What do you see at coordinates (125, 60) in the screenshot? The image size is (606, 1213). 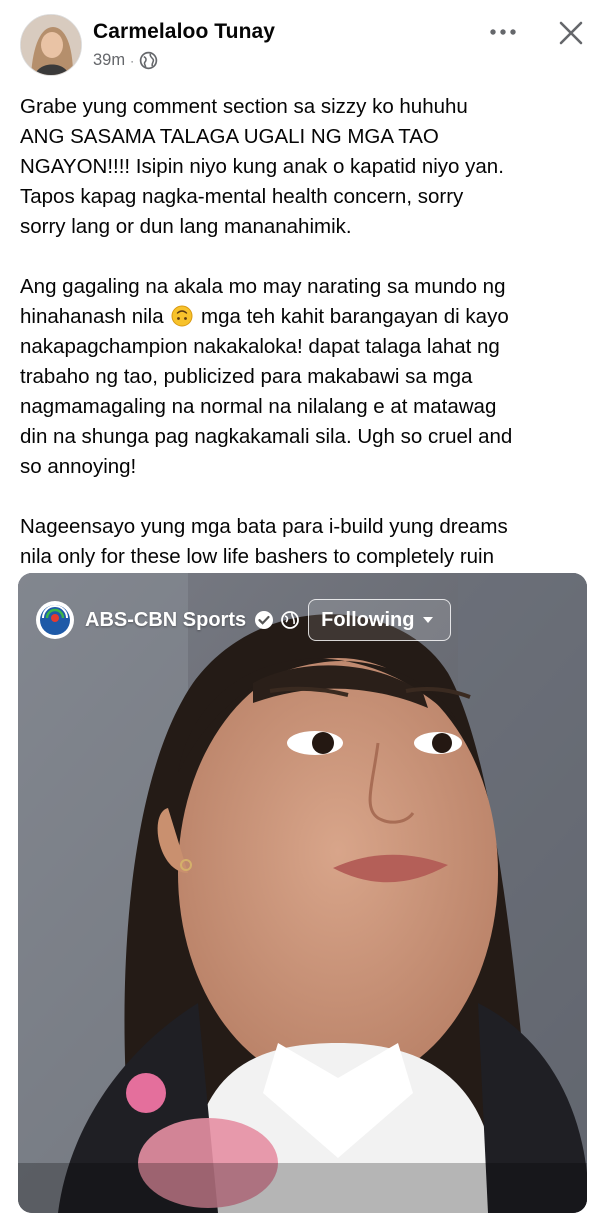 I see `post-meta: 39m ·` at bounding box center [125, 60].